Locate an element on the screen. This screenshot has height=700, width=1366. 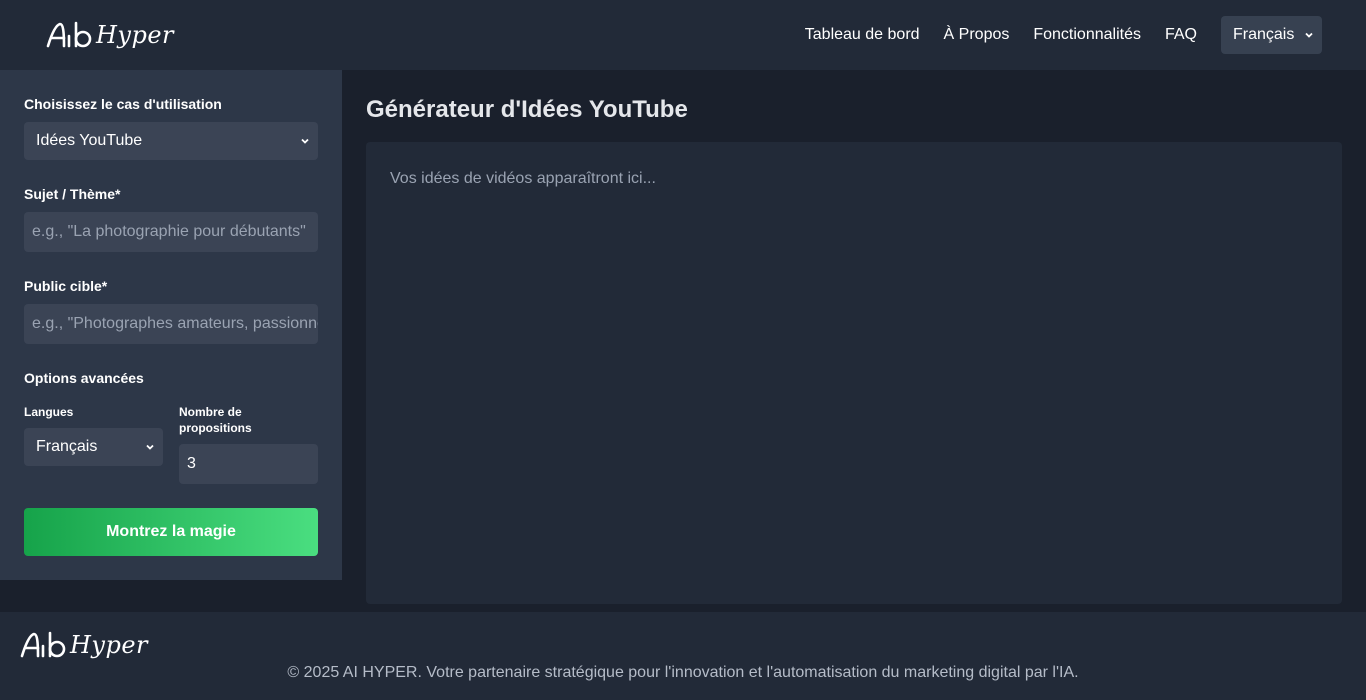
brand-name: Hyper is located at coordinates (135, 35).